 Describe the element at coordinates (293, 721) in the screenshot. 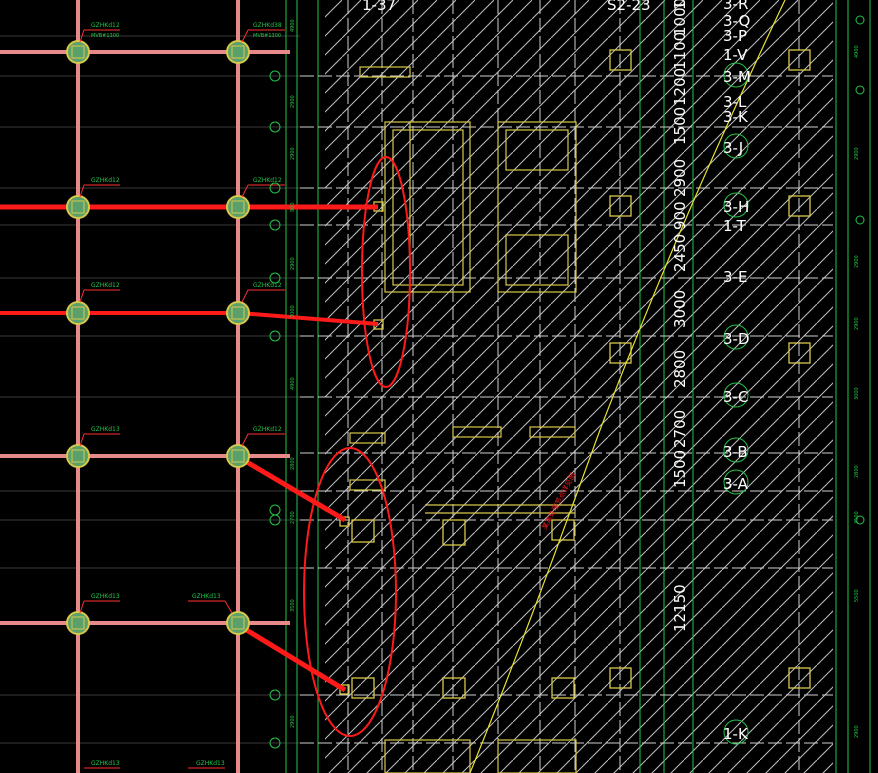

I see `left-dim-11: 2900` at that location.